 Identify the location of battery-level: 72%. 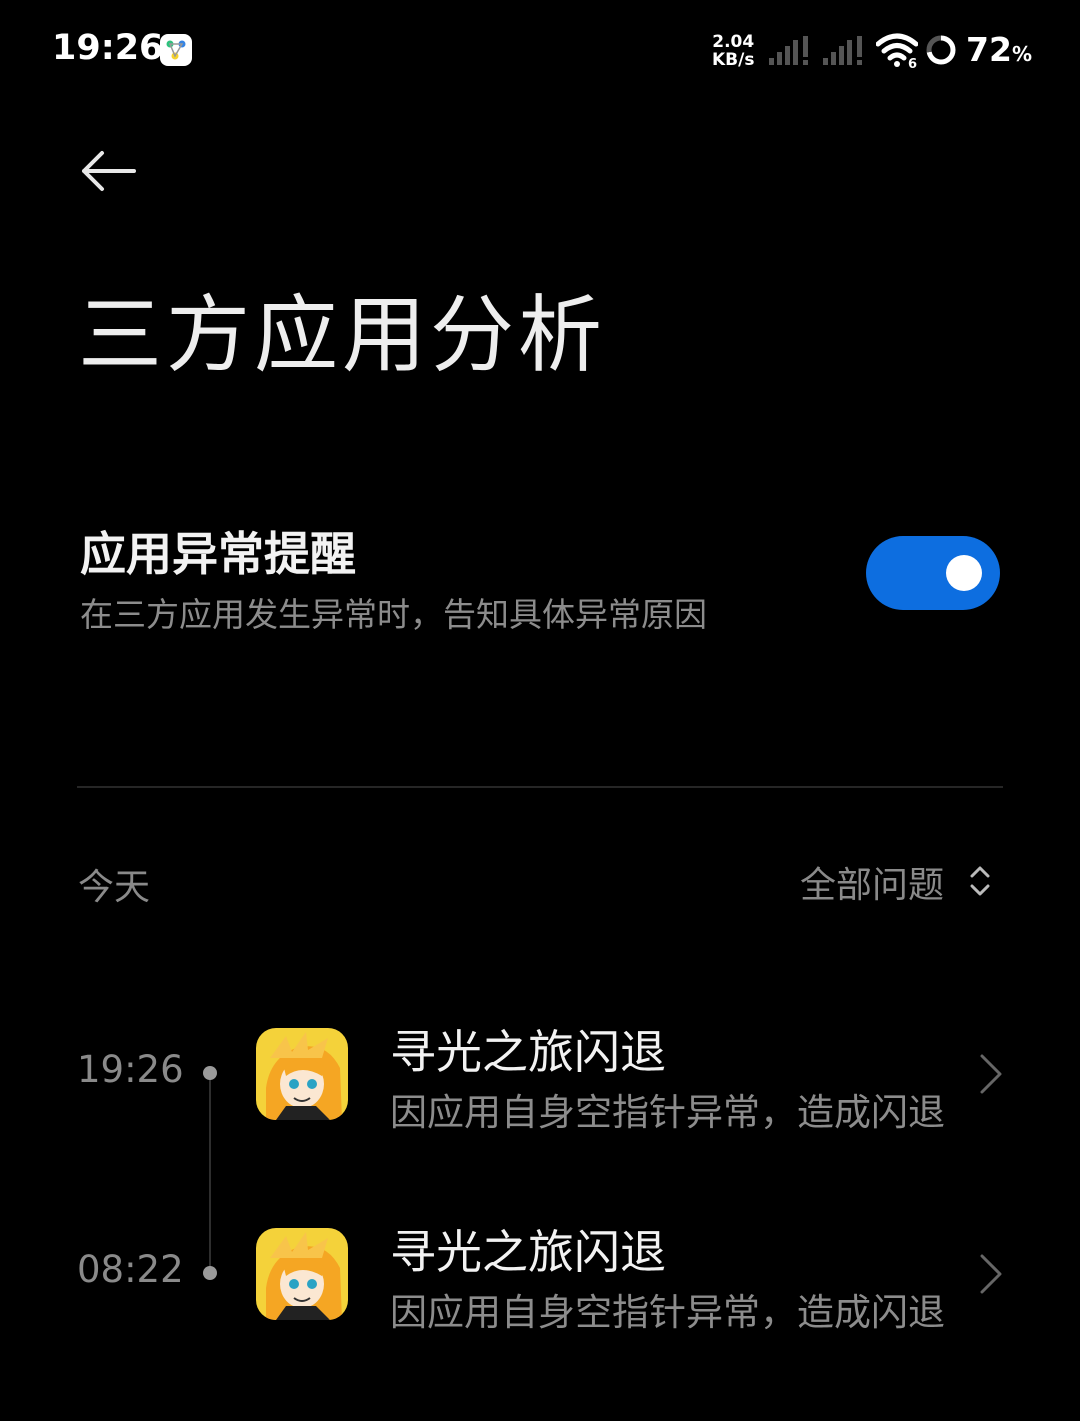
(999, 49).